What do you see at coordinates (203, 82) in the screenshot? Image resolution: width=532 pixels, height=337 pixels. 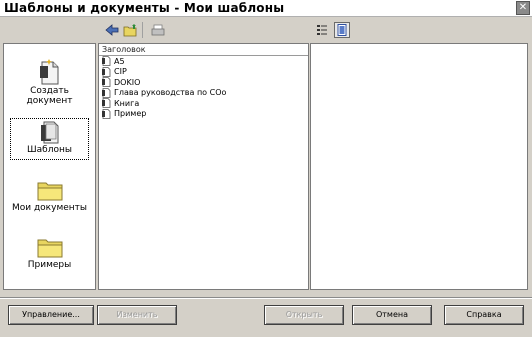 I see `list-item: DOKIO` at bounding box center [203, 82].